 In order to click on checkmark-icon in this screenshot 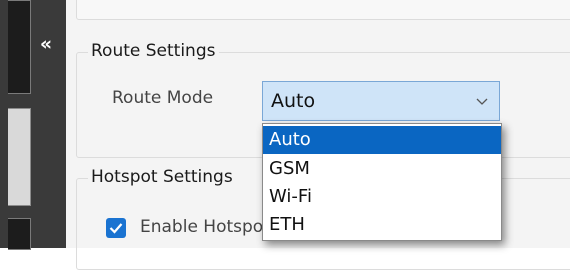, I will do `click(116, 228)`.